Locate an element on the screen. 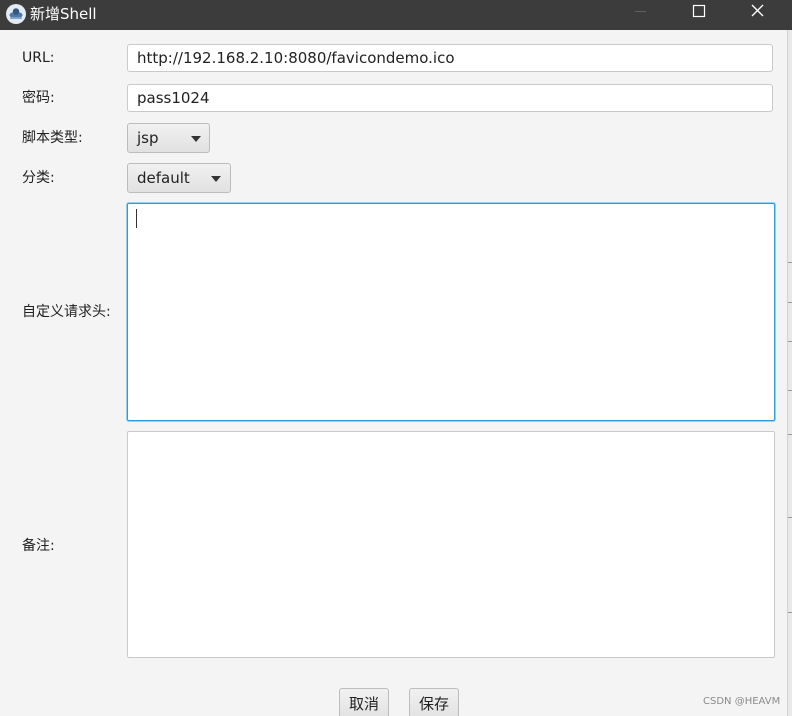 The width and height of the screenshot is (792, 716). password-label: 密码: is located at coordinates (38, 98).